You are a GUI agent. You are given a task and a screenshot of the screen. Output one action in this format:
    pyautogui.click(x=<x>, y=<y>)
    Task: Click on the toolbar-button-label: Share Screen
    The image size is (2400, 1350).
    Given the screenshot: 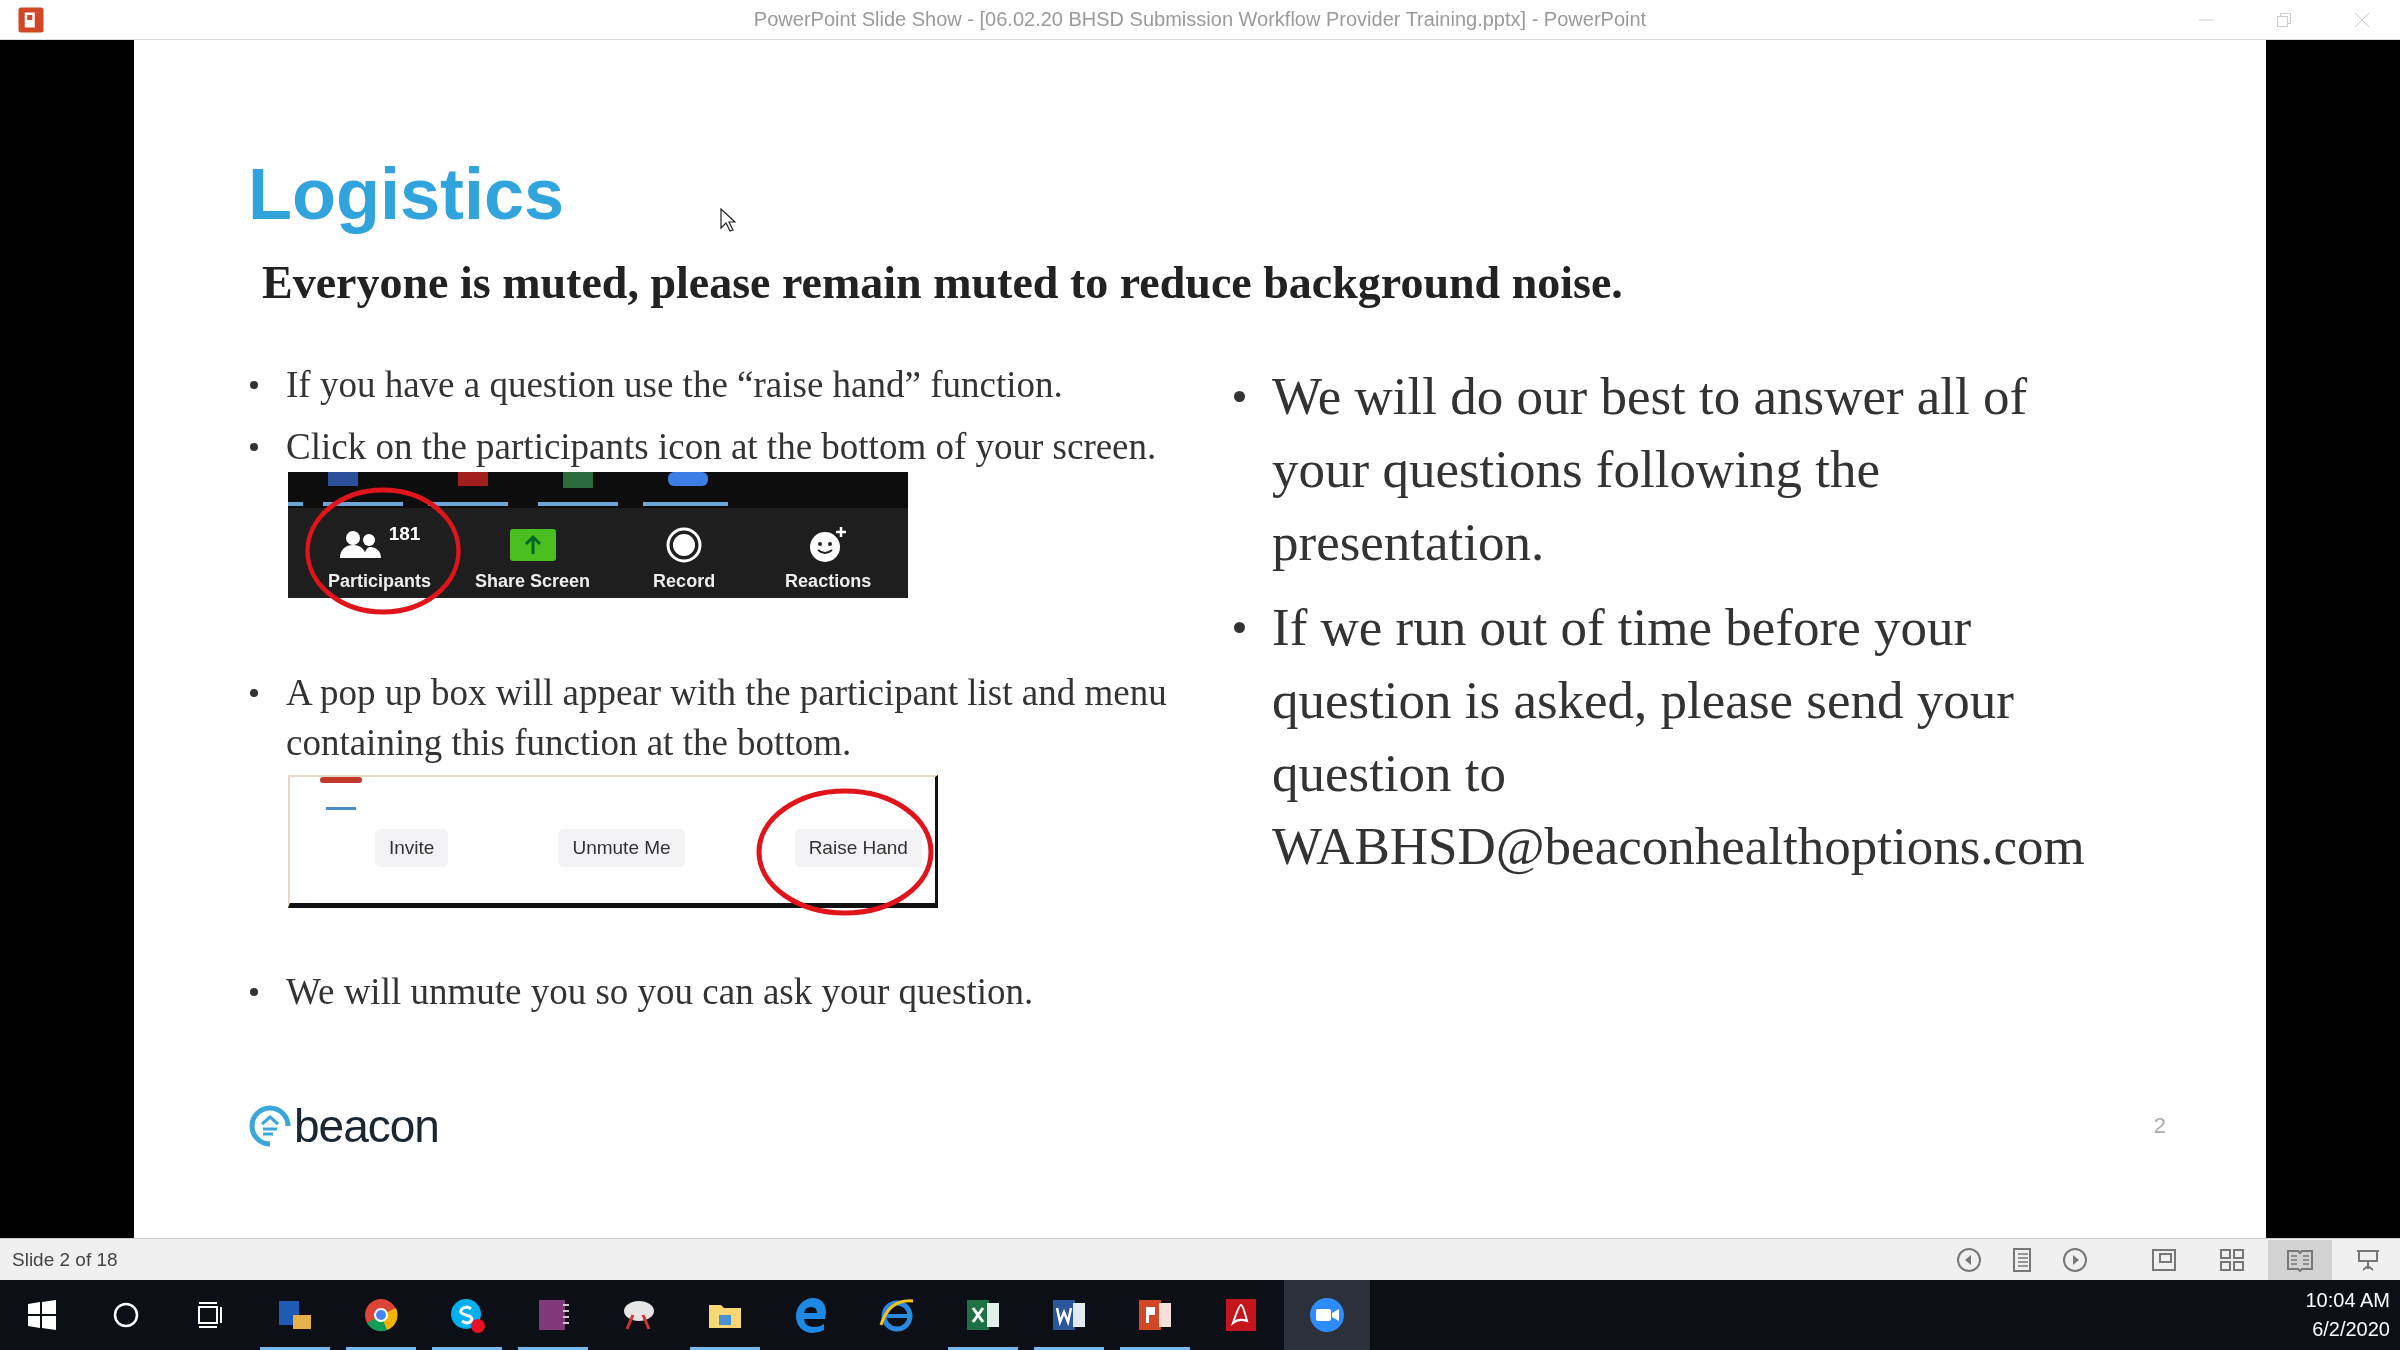 What is the action you would take?
    pyautogui.click(x=533, y=582)
    